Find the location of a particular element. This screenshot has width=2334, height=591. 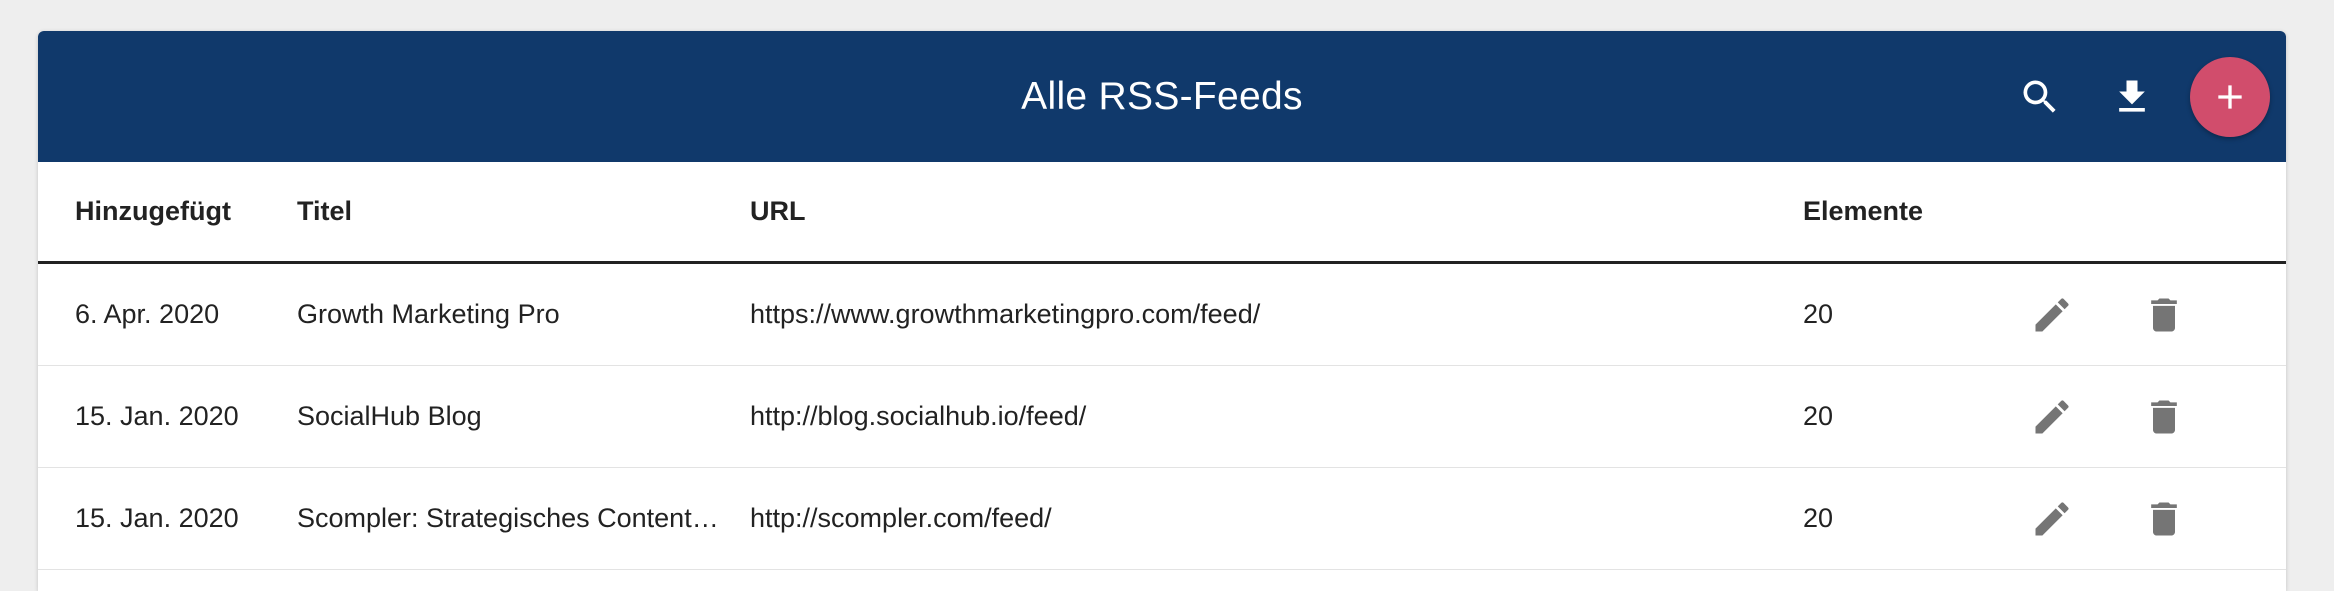

plus-icon is located at coordinates (2230, 97).